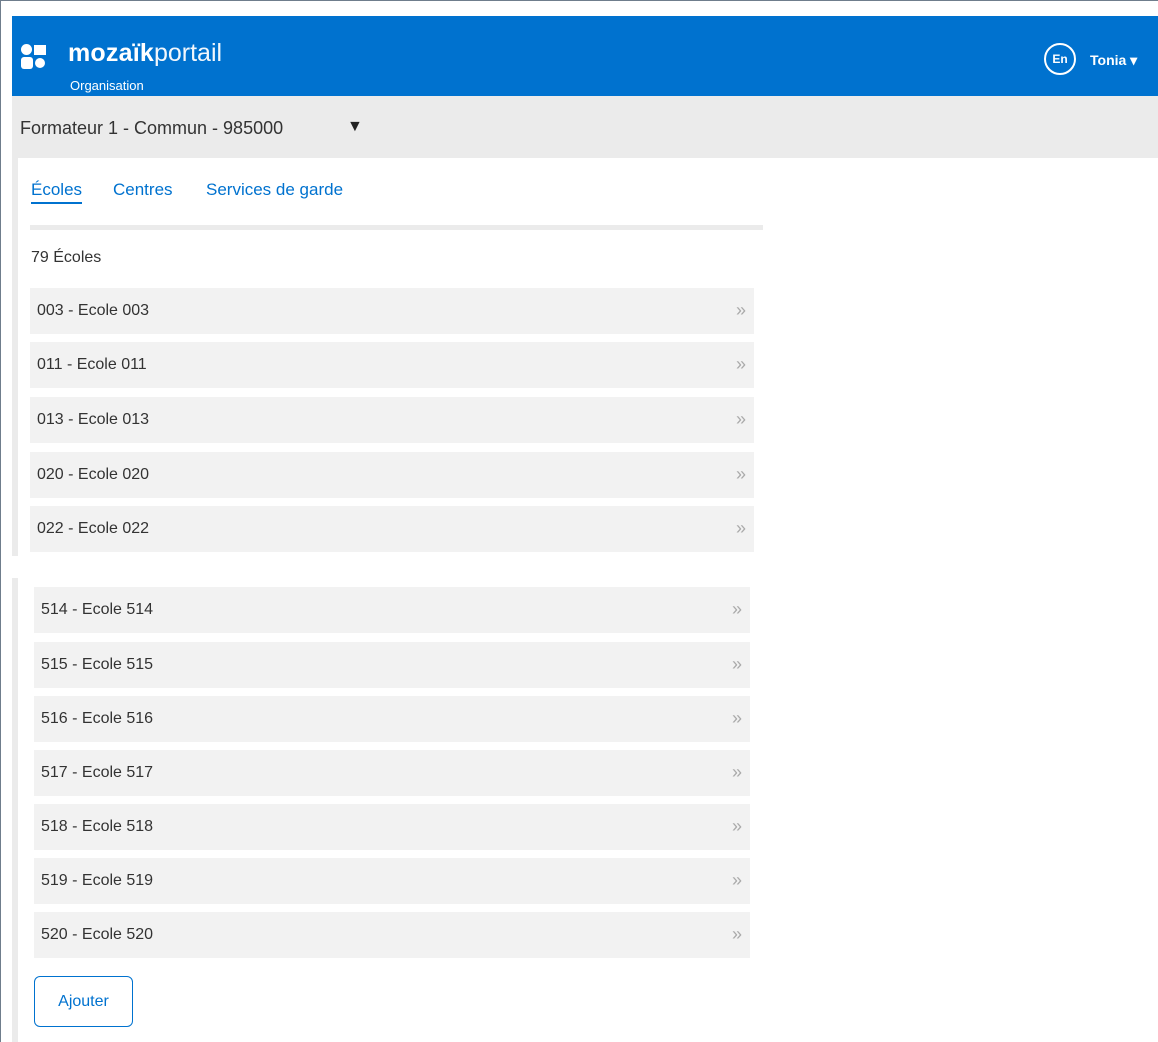 Image resolution: width=1158 pixels, height=1042 pixels. What do you see at coordinates (355, 127) in the screenshot?
I see `caret-down-icon: ▼` at bounding box center [355, 127].